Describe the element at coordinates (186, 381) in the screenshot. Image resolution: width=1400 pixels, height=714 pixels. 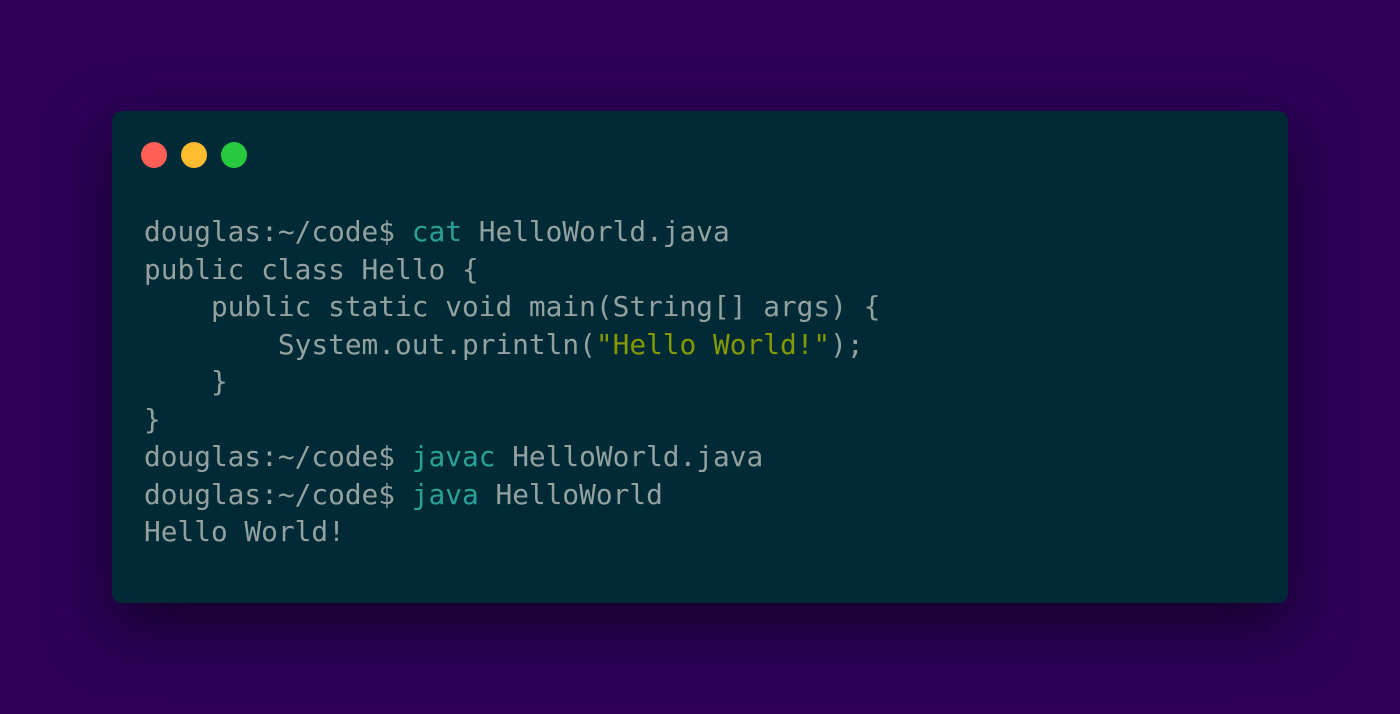
I see `terminal-line-5: }` at that location.